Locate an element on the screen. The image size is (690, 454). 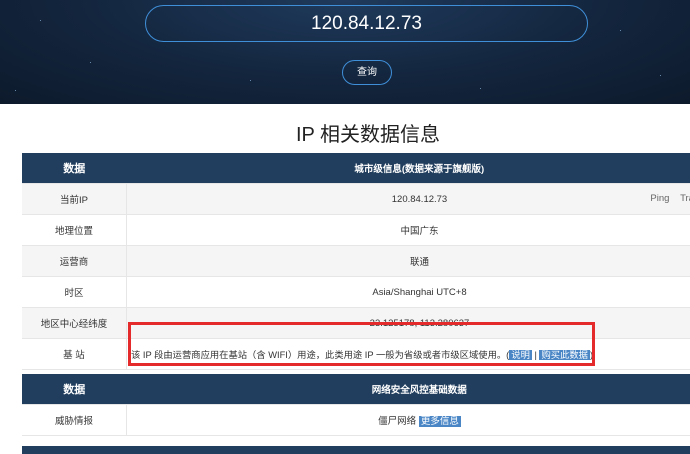
more-info-link: 更多信息 is located at coordinates (439, 421).